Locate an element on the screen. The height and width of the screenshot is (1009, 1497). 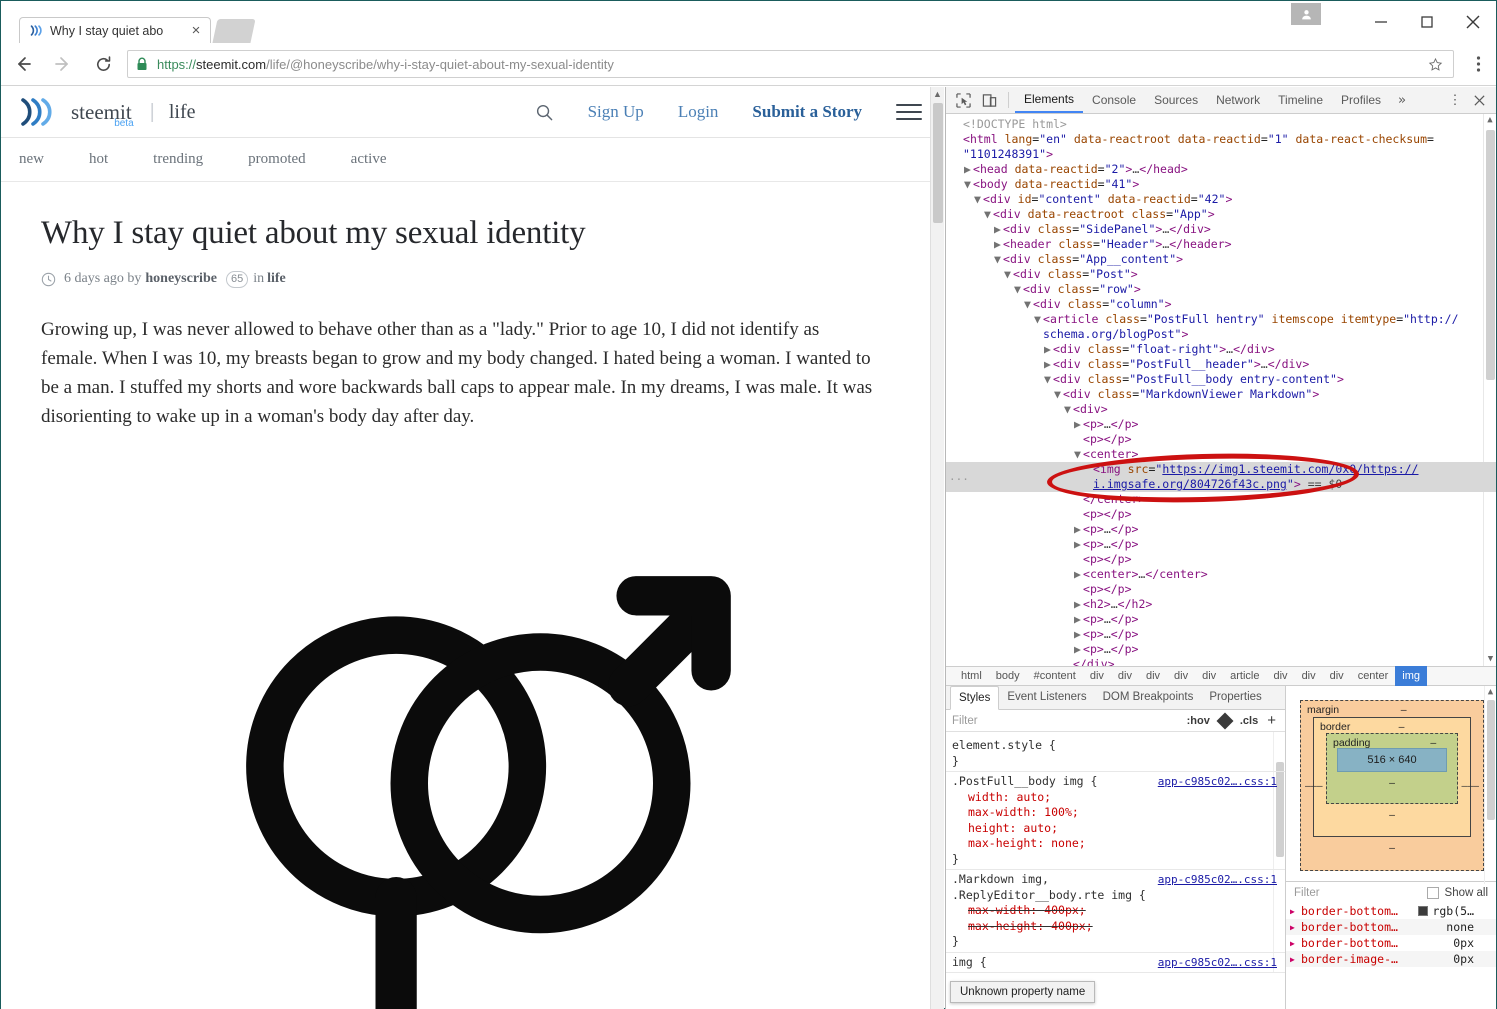
cls-toggle: .cls is located at coordinates (1249, 721).